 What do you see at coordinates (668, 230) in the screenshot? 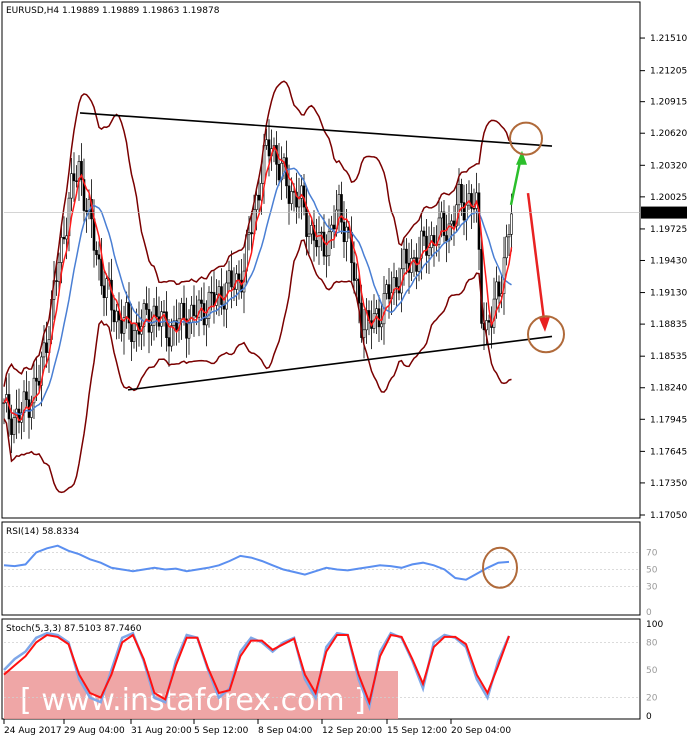
I see `price-tick-label: 1.19725` at bounding box center [668, 230].